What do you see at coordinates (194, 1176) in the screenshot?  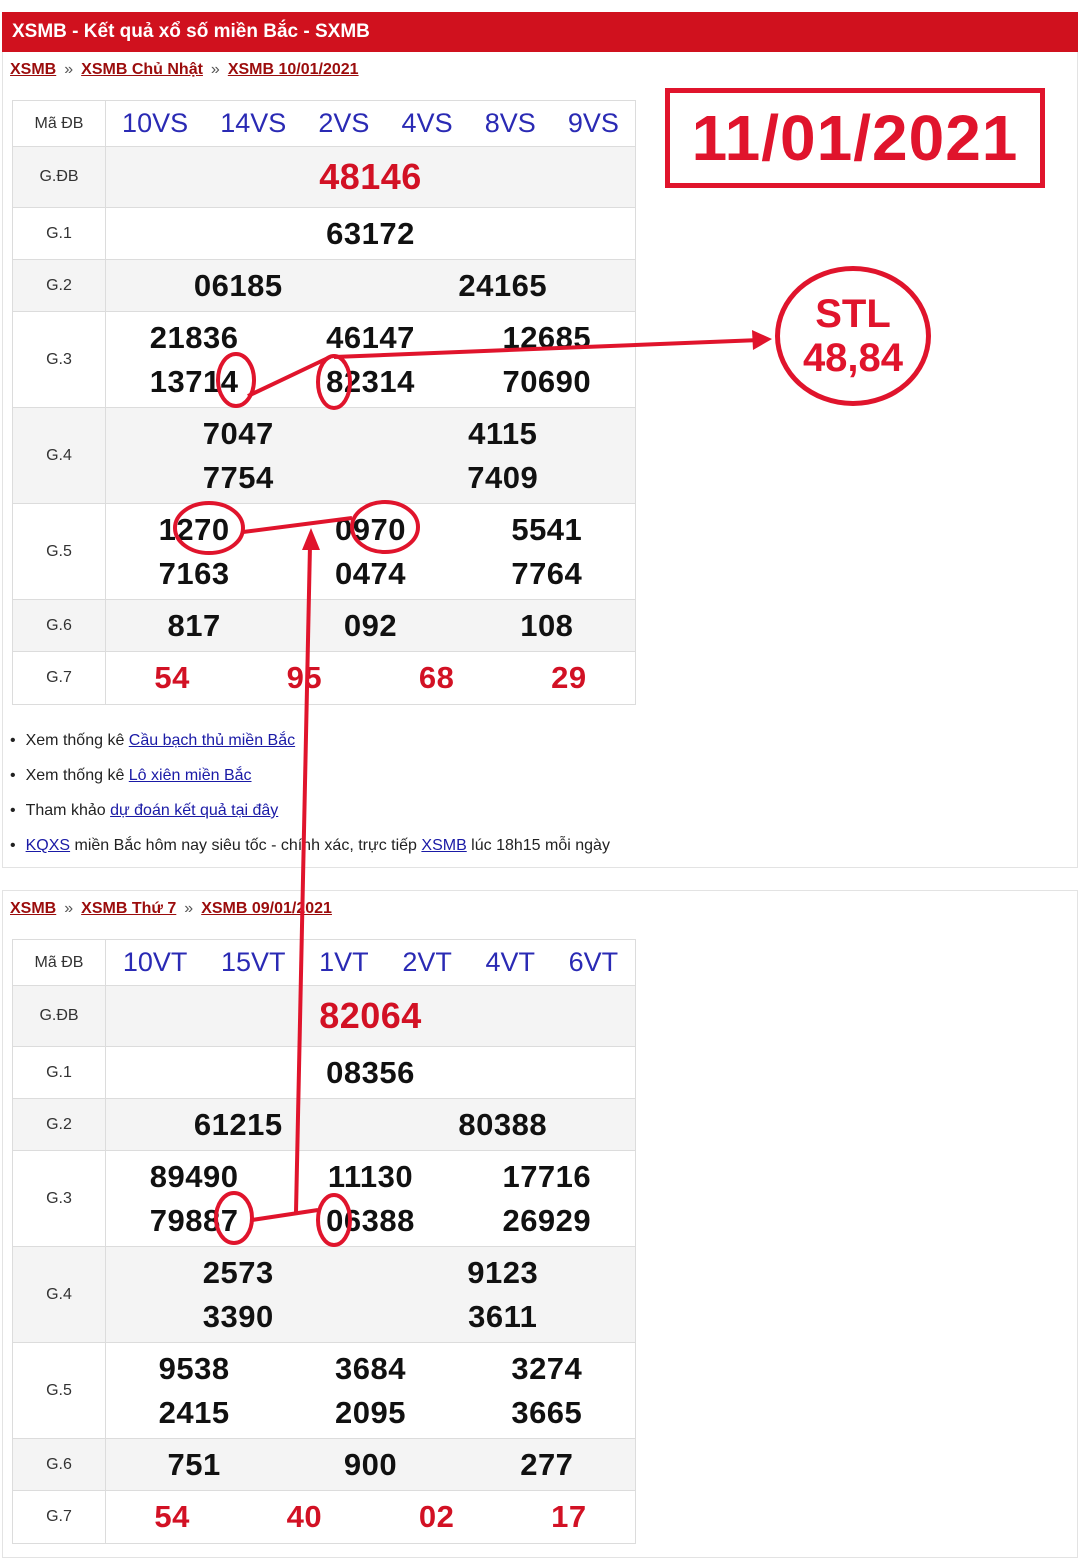 I see `prize-number: 89490` at bounding box center [194, 1176].